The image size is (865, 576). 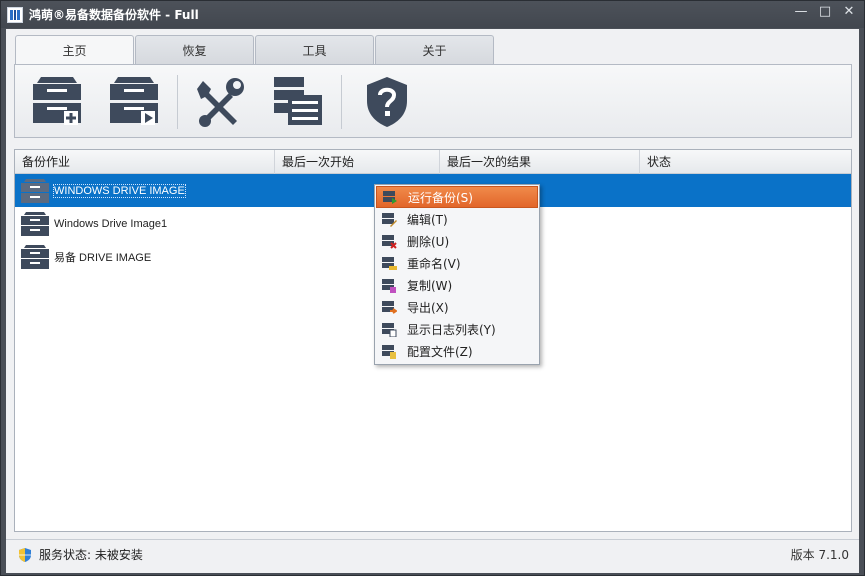 I want to click on menu-item-label: 删除(U), so click(x=428, y=241).